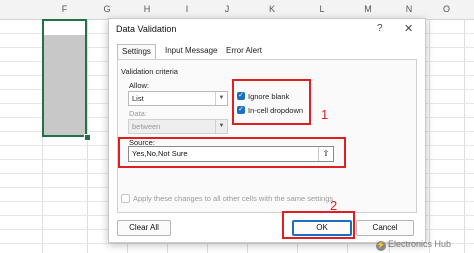 This screenshot has height=253, width=474. I want to click on allow-select: List ▼, so click(178, 98).